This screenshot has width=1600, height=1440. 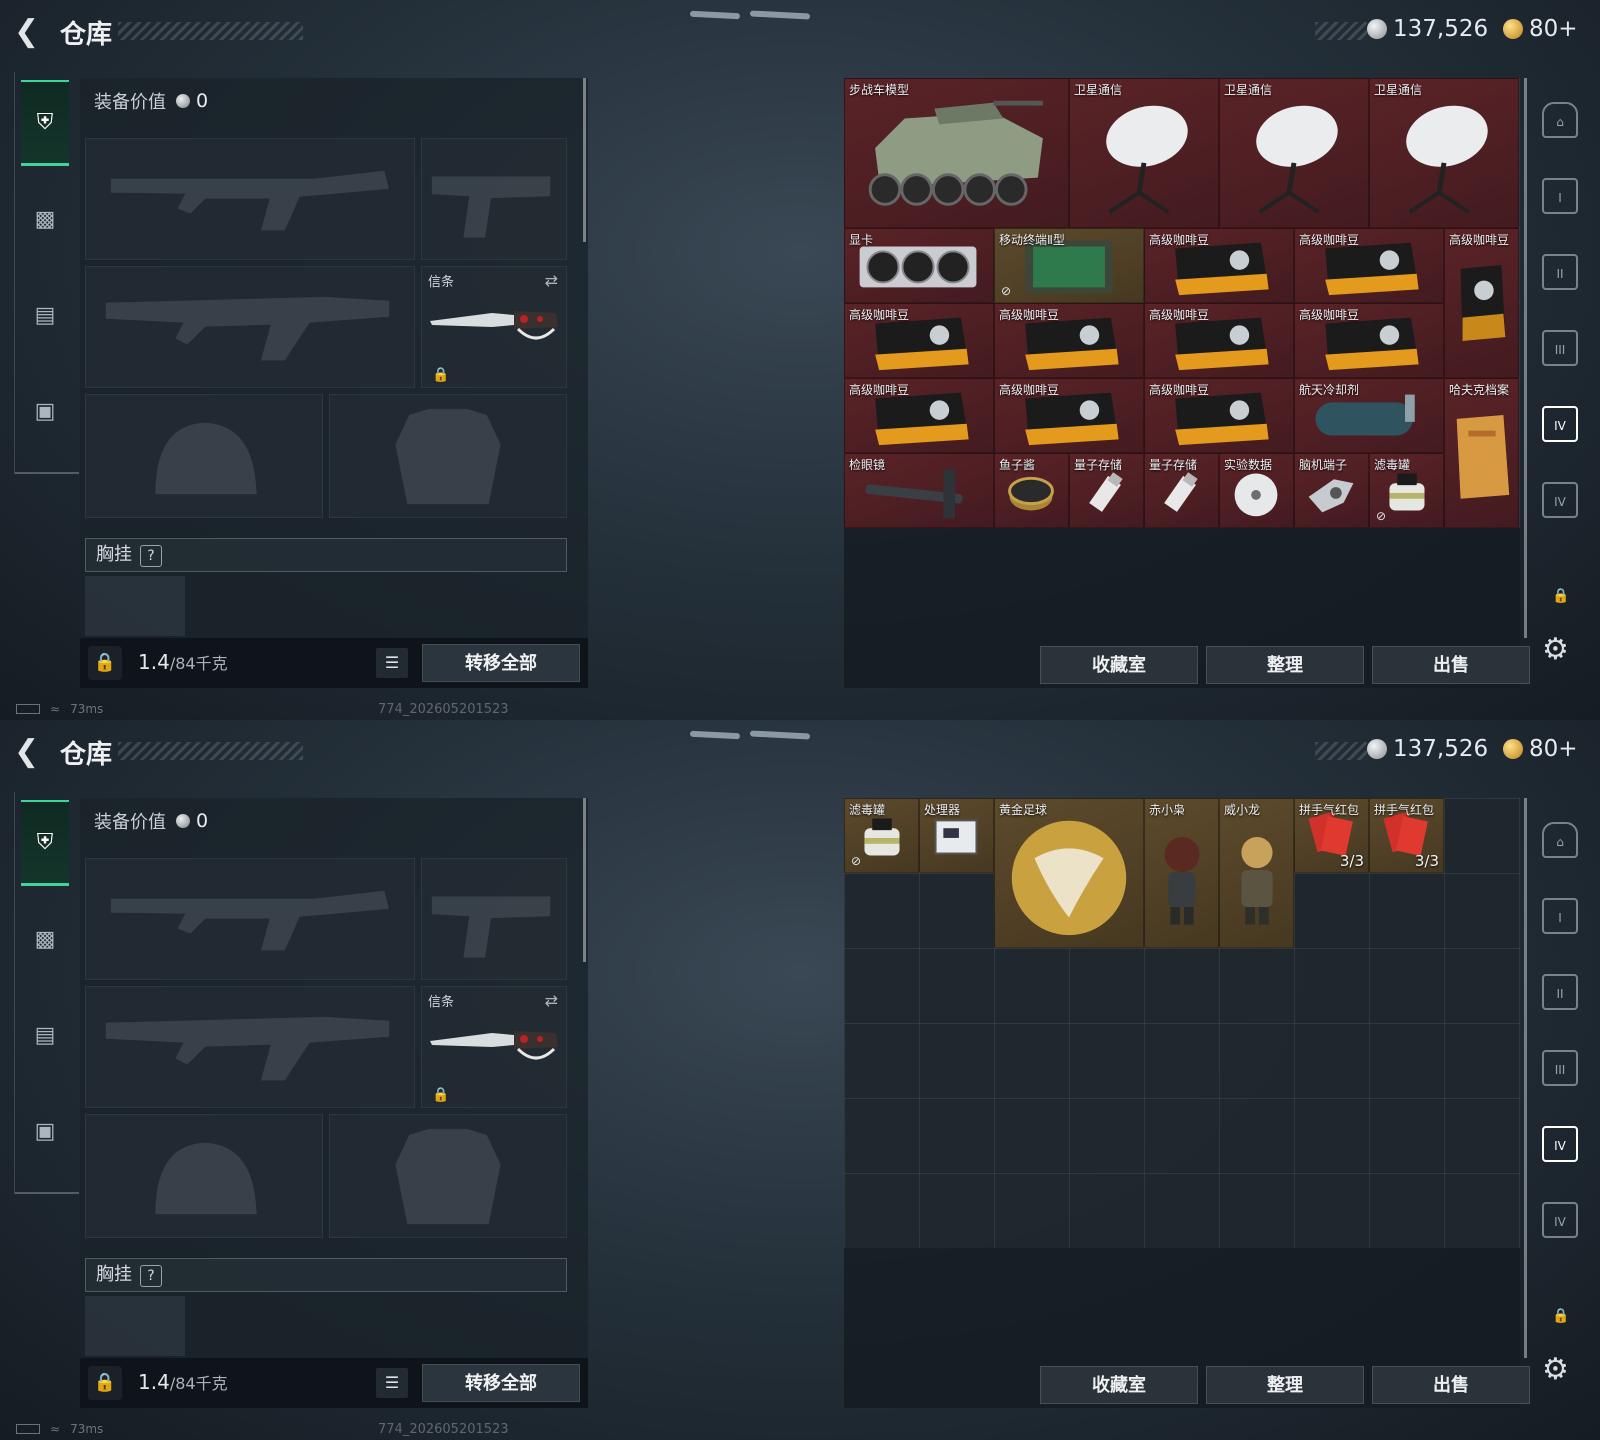 I want to click on storage-item: 脑机端子, so click(x=1331, y=490).